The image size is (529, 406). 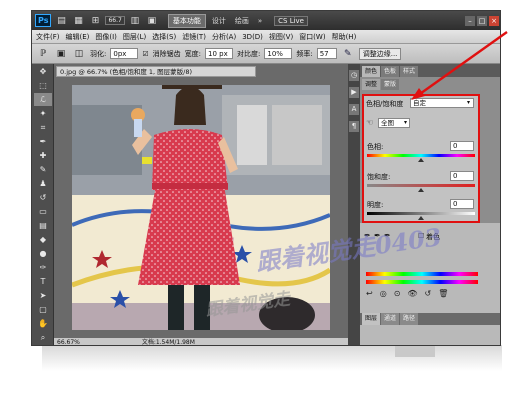 What do you see at coordinates (124, 53) in the screenshot?
I see `feather-input: 0px` at bounding box center [124, 53].